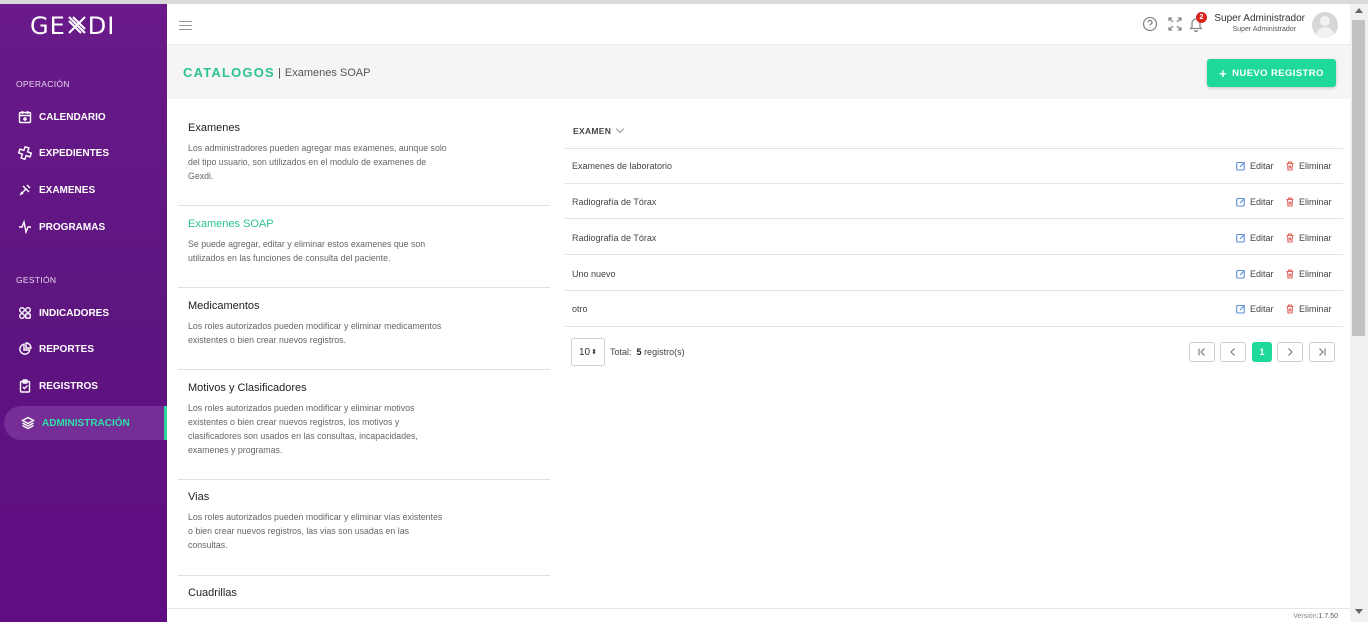 Image resolution: width=1368 pixels, height=622 pixels. I want to click on sidebar-item-registros: REGISTROS, so click(83, 386).